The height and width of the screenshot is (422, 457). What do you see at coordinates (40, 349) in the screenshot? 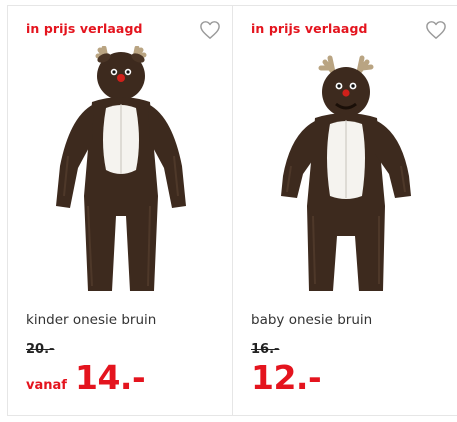
I see `old-price: 20.-` at bounding box center [40, 349].